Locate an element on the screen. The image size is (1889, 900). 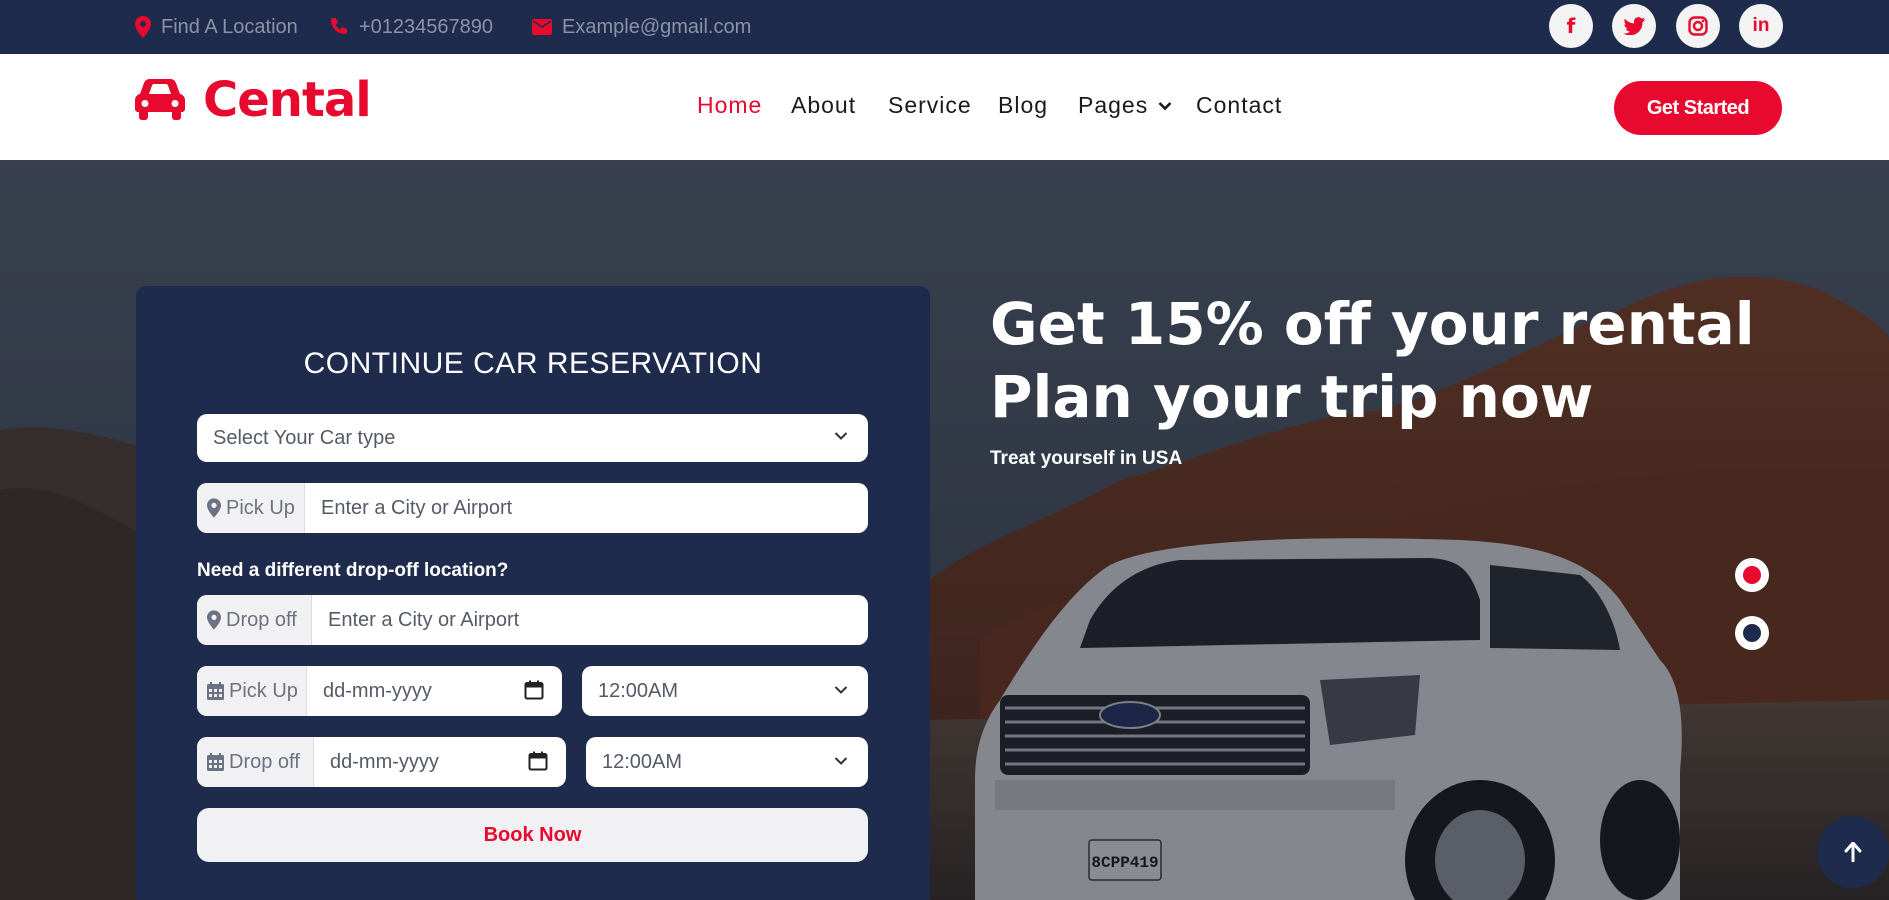
dropoff-addon: Drop off is located at coordinates (254, 620).